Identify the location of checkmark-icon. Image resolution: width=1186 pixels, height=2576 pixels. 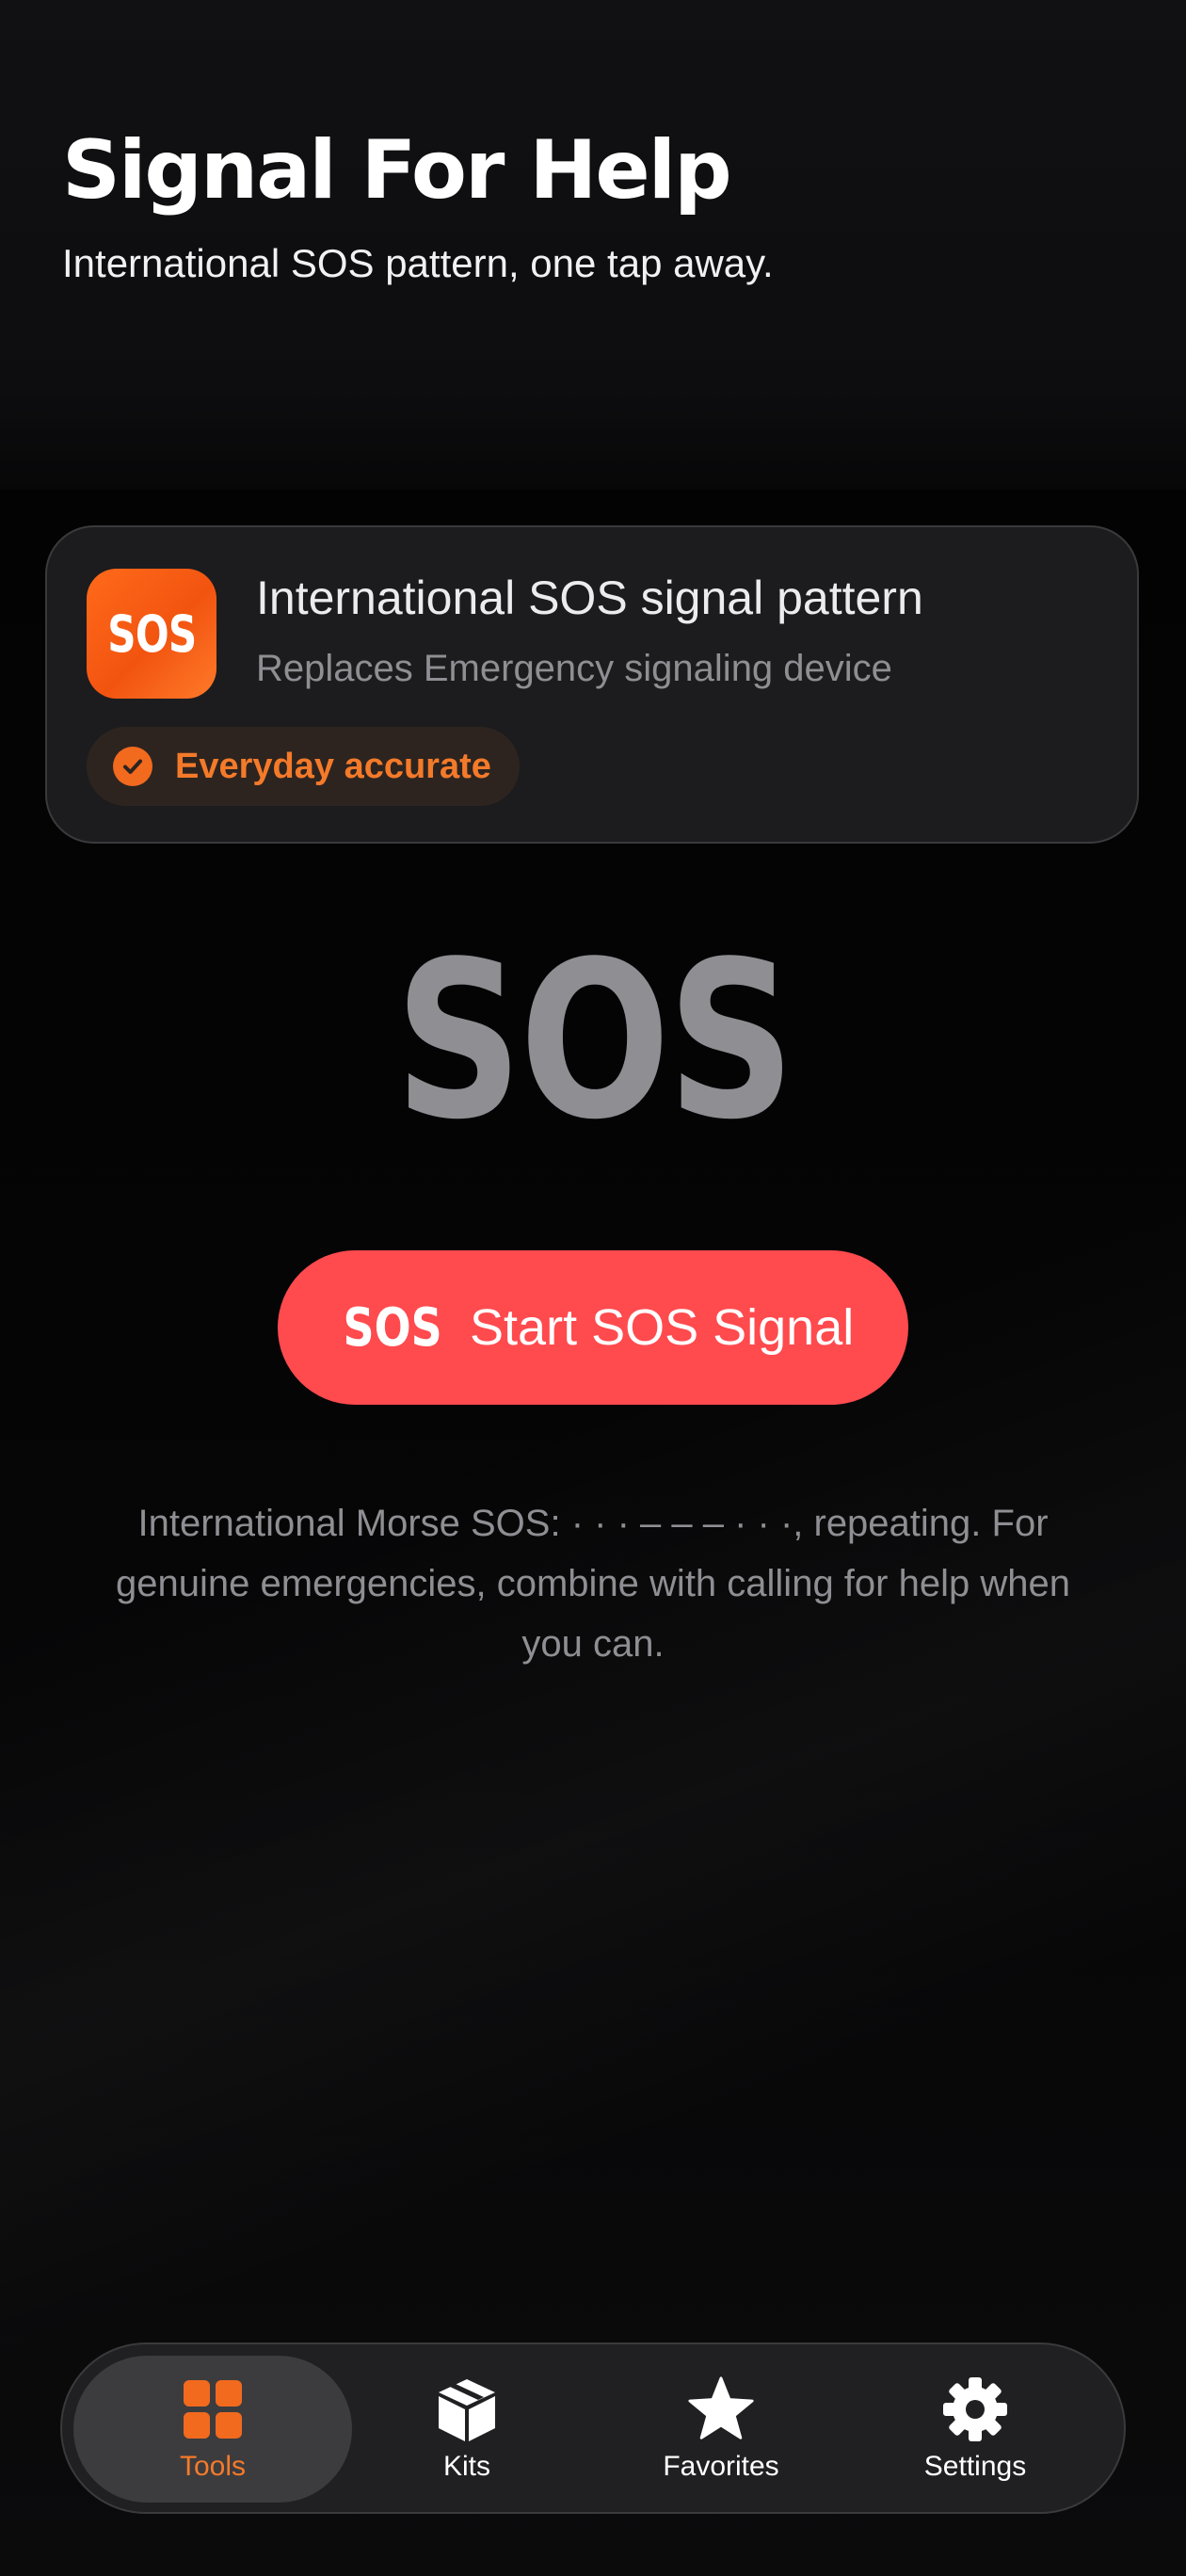
(132, 766).